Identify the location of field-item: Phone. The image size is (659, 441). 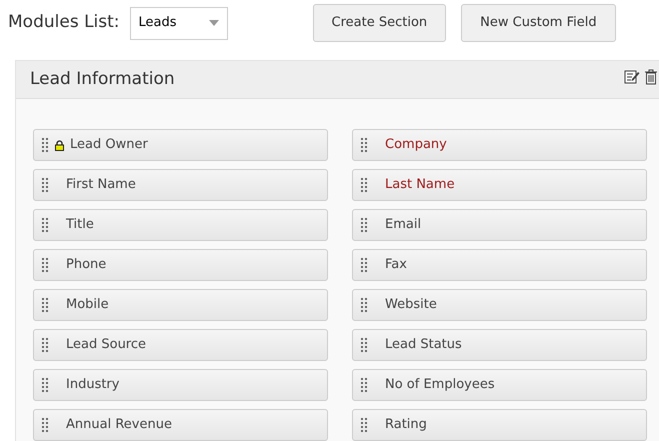
(180, 265).